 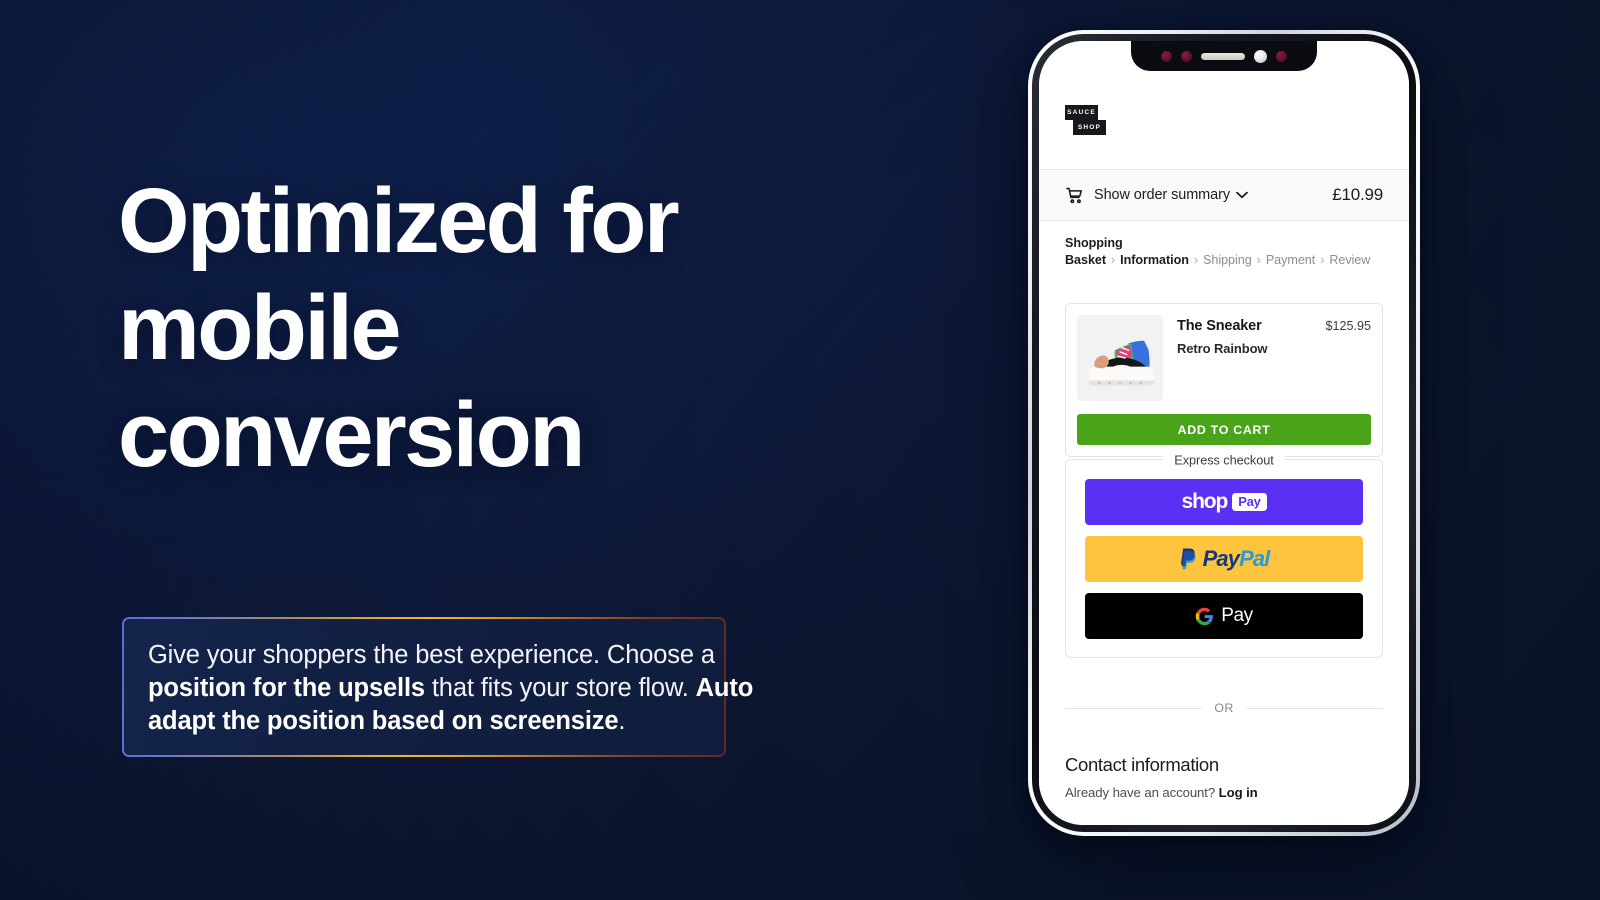 I want to click on product-title: The Sneaker, so click(x=1219, y=326).